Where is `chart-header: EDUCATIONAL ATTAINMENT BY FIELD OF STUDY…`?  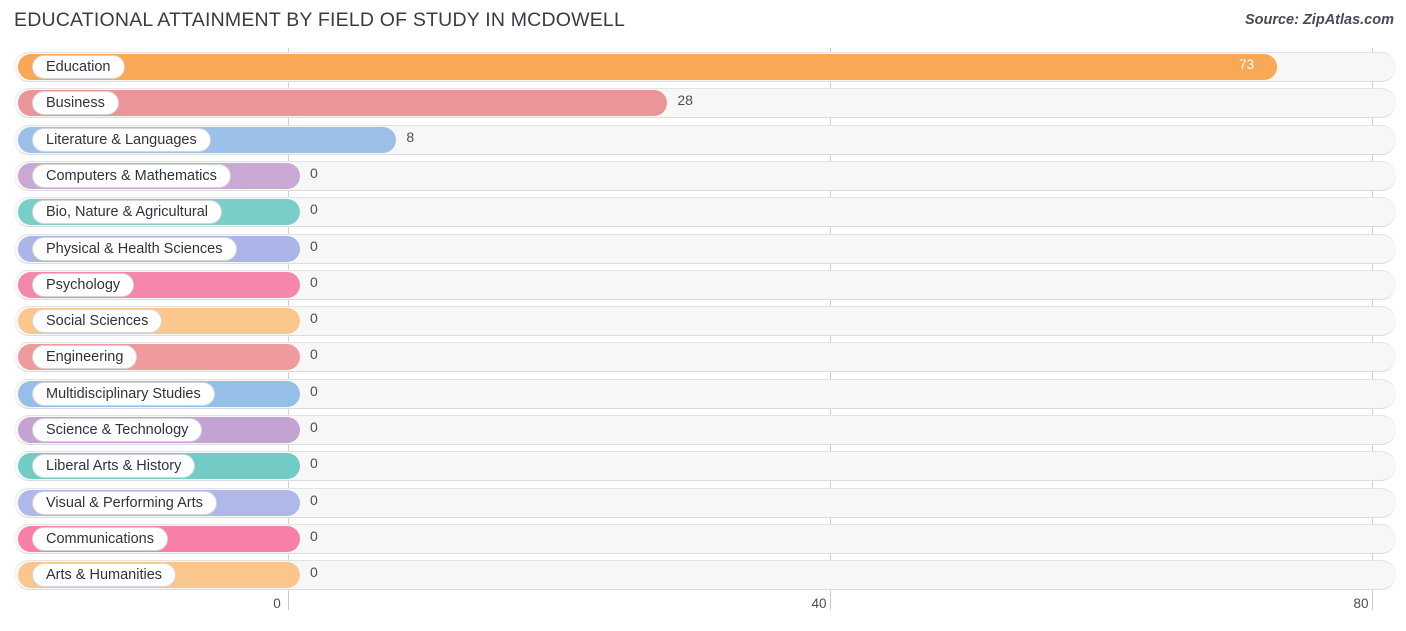
chart-header: EDUCATIONAL ATTAINMENT BY FIELD OF STUDY… is located at coordinates (703, 22).